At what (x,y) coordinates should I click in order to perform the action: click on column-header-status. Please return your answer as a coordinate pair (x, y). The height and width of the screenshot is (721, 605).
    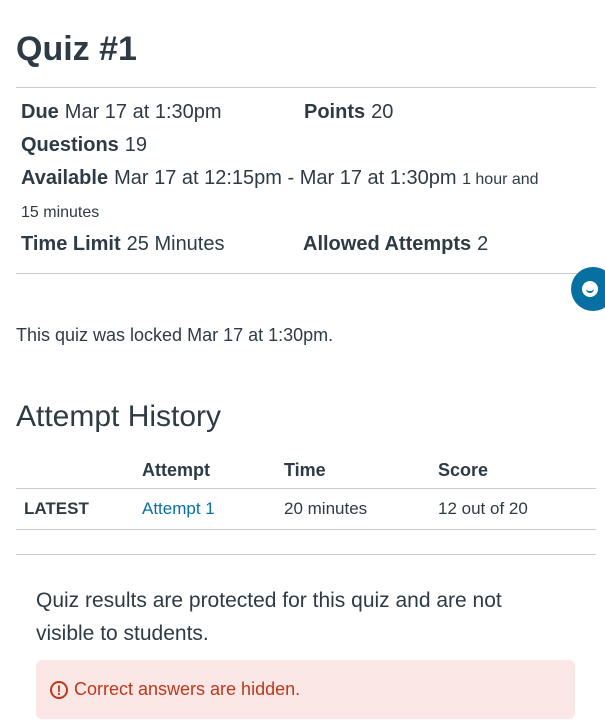
    Looking at the image, I should click on (79, 470).